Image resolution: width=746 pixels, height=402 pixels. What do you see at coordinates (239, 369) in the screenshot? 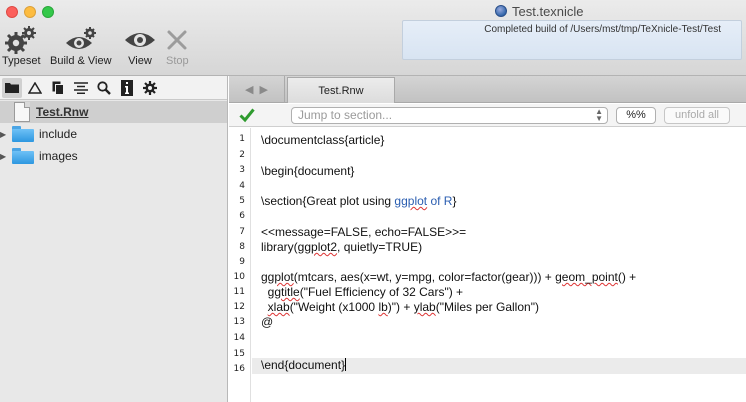
I see `line-number: 16` at bounding box center [239, 369].